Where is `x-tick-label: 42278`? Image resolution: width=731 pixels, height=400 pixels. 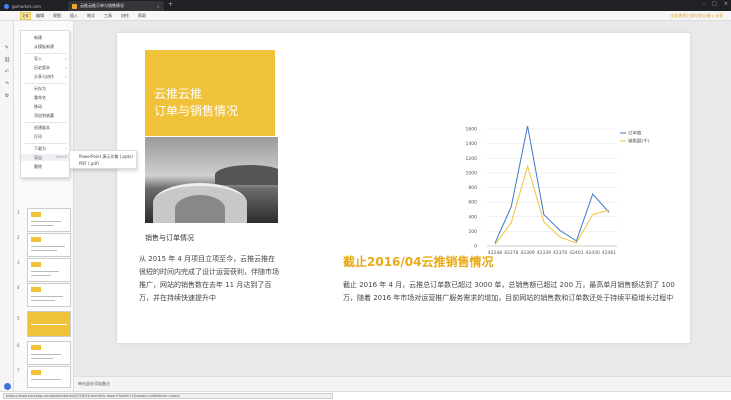 x-tick-label: 42278 is located at coordinates (511, 253).